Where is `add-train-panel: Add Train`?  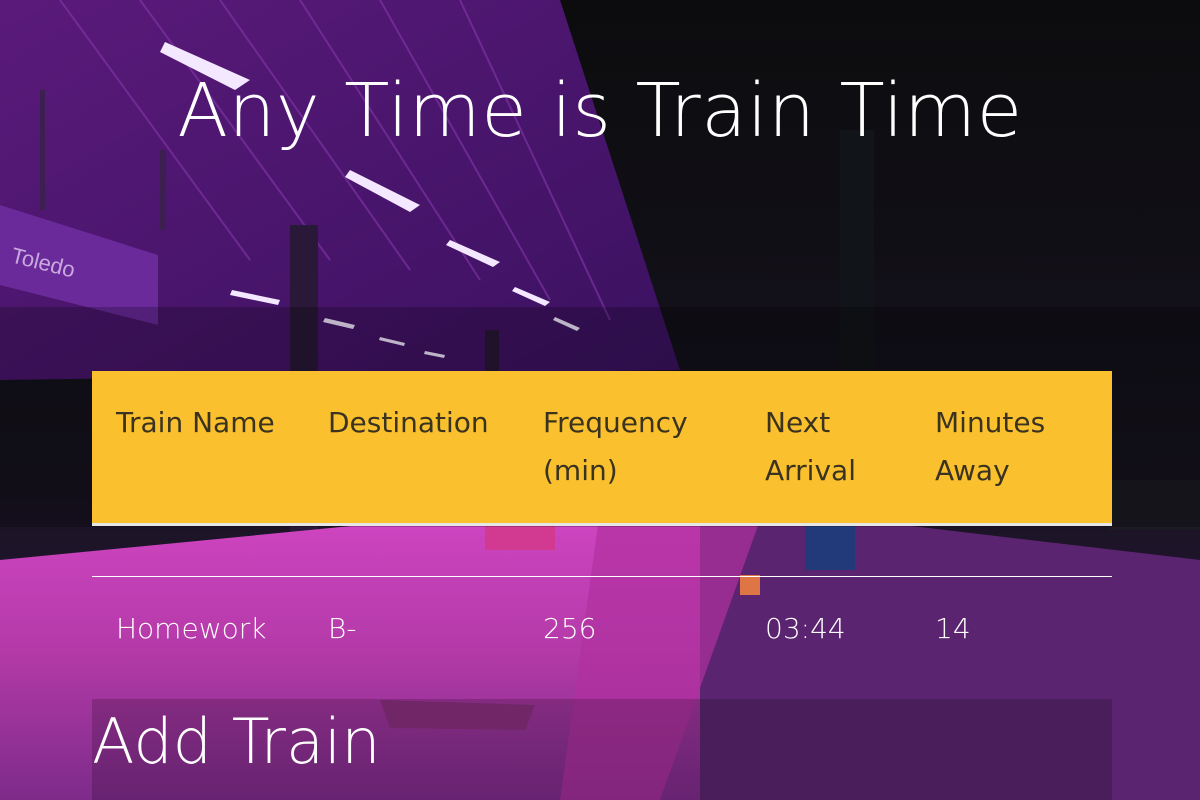
add-train-panel: Add Train is located at coordinates (602, 749).